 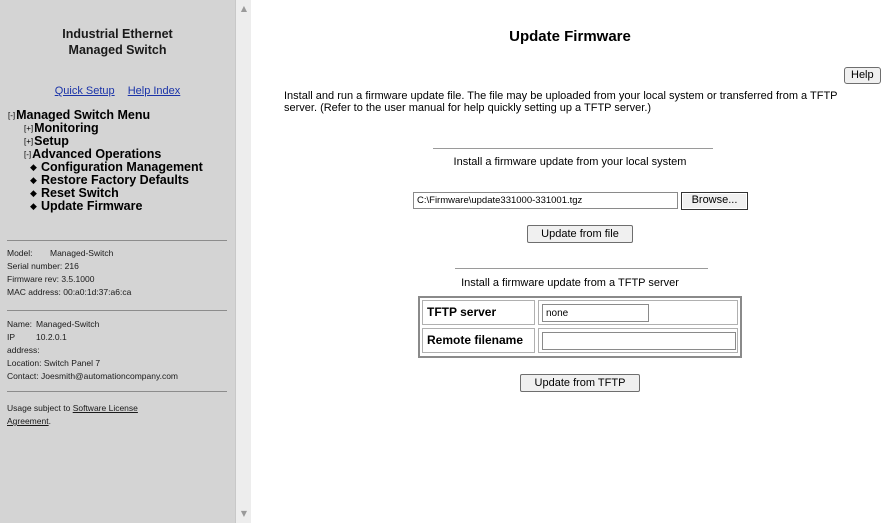 I want to click on name-label: Name:, so click(x=20, y=324).